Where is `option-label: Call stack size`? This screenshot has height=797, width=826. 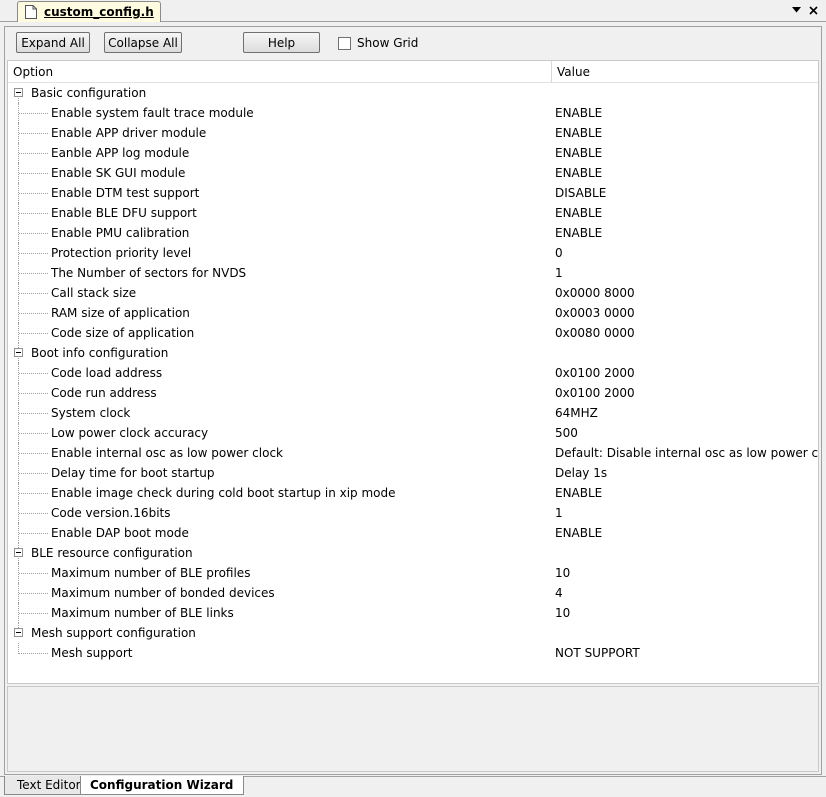 option-label: Call stack size is located at coordinates (94, 293).